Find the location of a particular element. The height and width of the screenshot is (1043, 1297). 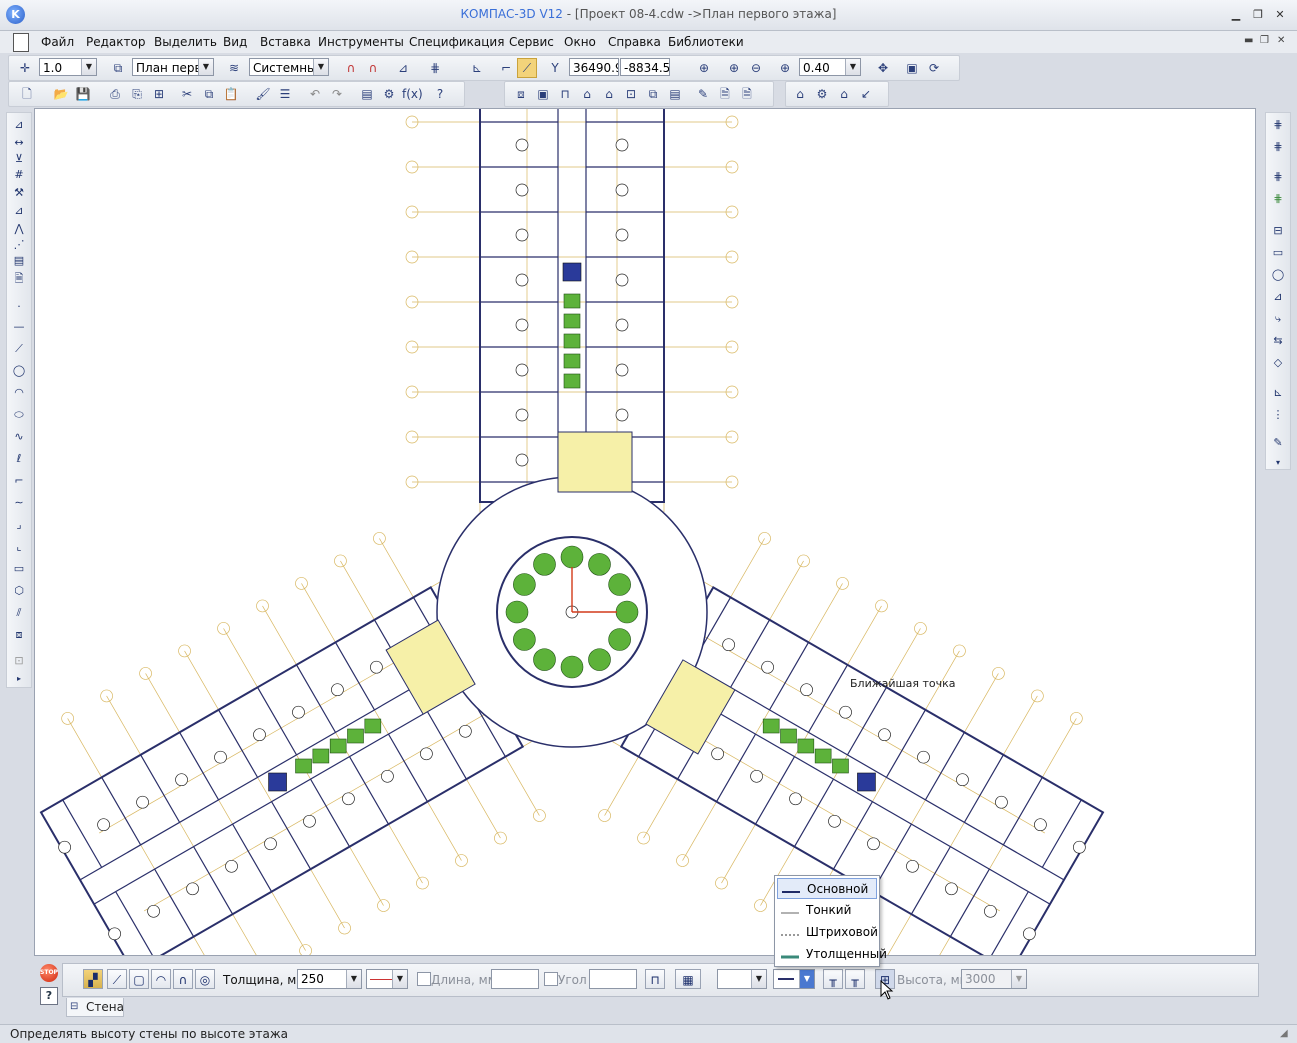

axis-line-icon: ⋕ is located at coordinates (1278, 147).